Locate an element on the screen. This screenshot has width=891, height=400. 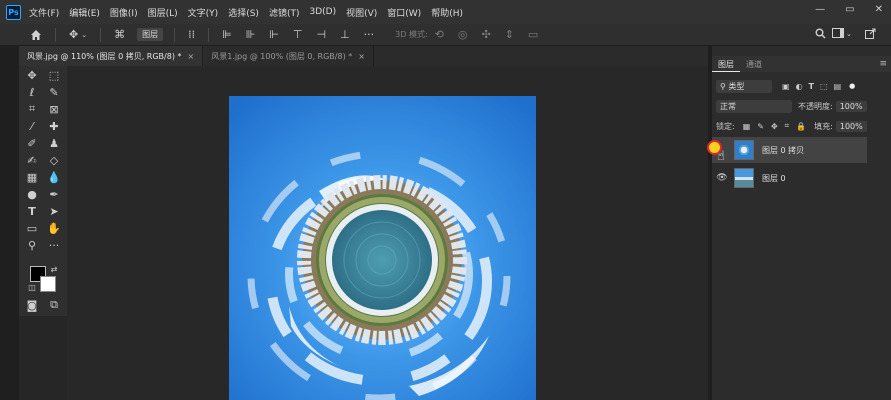
tab-layers: 图层 is located at coordinates (726, 64).